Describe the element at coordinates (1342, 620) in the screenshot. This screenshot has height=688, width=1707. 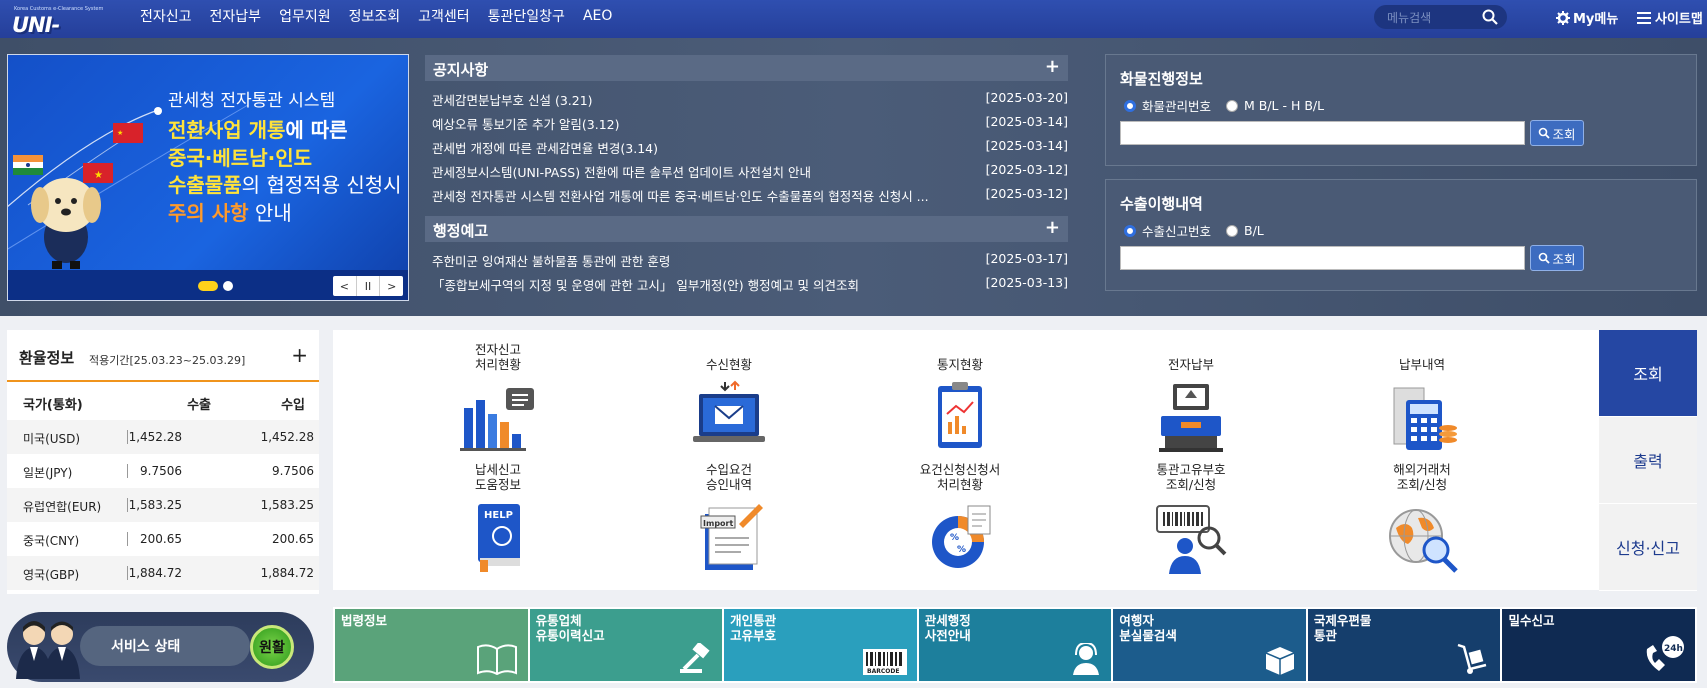
I see `quick-link-label: 국제우편물` at that location.